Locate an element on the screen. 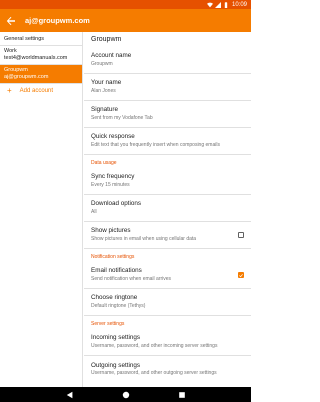 The image size is (320, 402). setting-title: Your name is located at coordinates (106, 83).